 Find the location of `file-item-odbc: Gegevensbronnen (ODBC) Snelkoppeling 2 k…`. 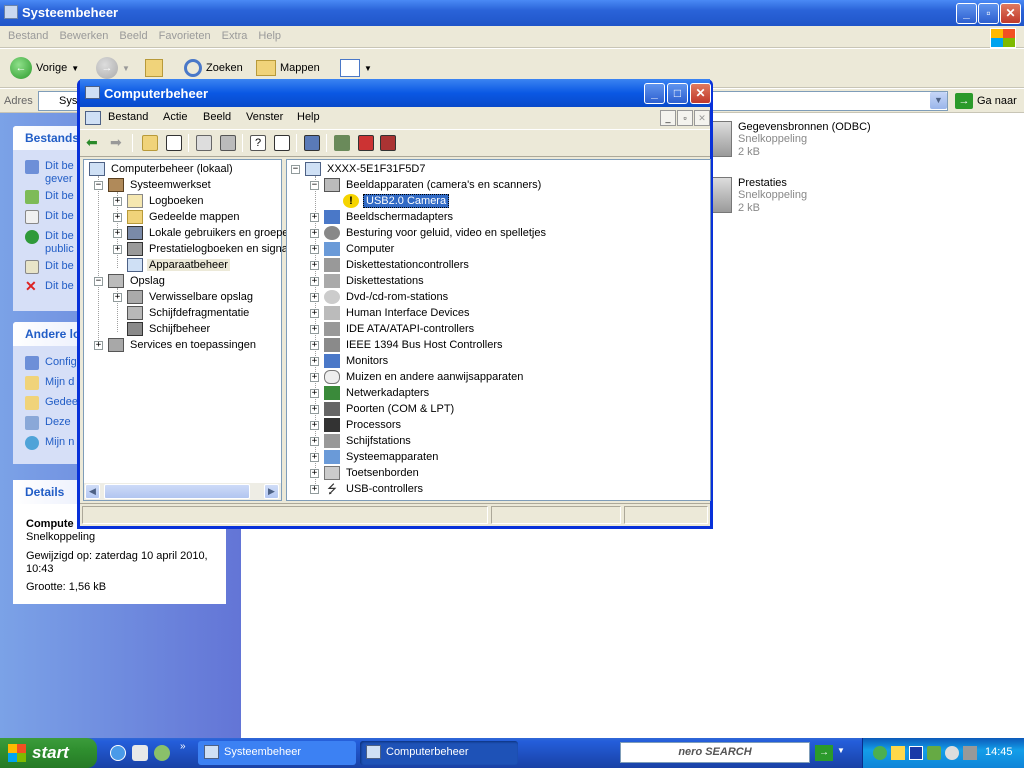

file-item-odbc: Gegevensbronnen (ODBC) Snelkoppeling 2 k… is located at coordinates (790, 140).